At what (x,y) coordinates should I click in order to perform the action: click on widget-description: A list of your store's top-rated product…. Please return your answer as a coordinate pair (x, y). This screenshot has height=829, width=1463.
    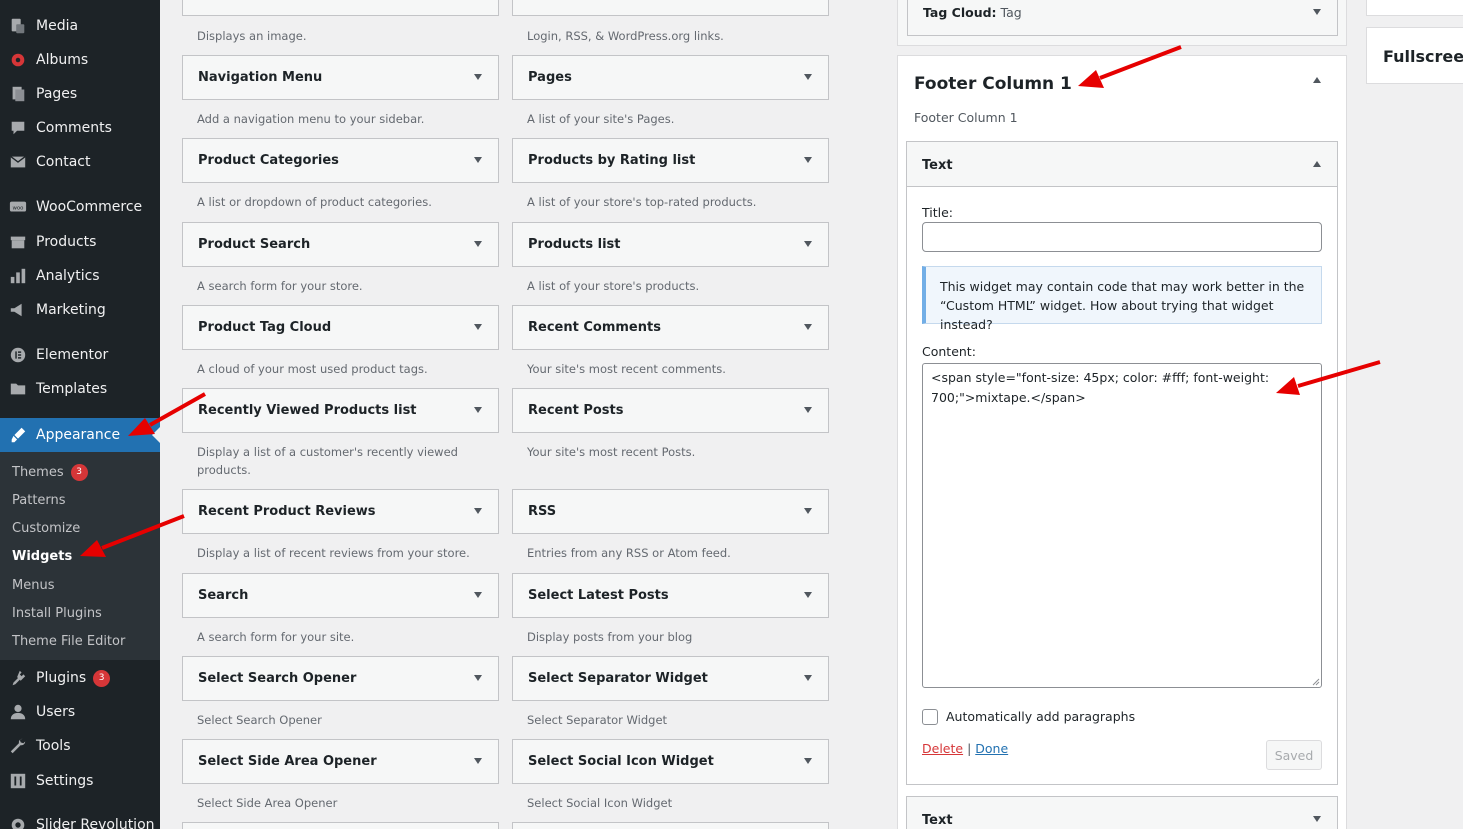
    Looking at the image, I should click on (642, 202).